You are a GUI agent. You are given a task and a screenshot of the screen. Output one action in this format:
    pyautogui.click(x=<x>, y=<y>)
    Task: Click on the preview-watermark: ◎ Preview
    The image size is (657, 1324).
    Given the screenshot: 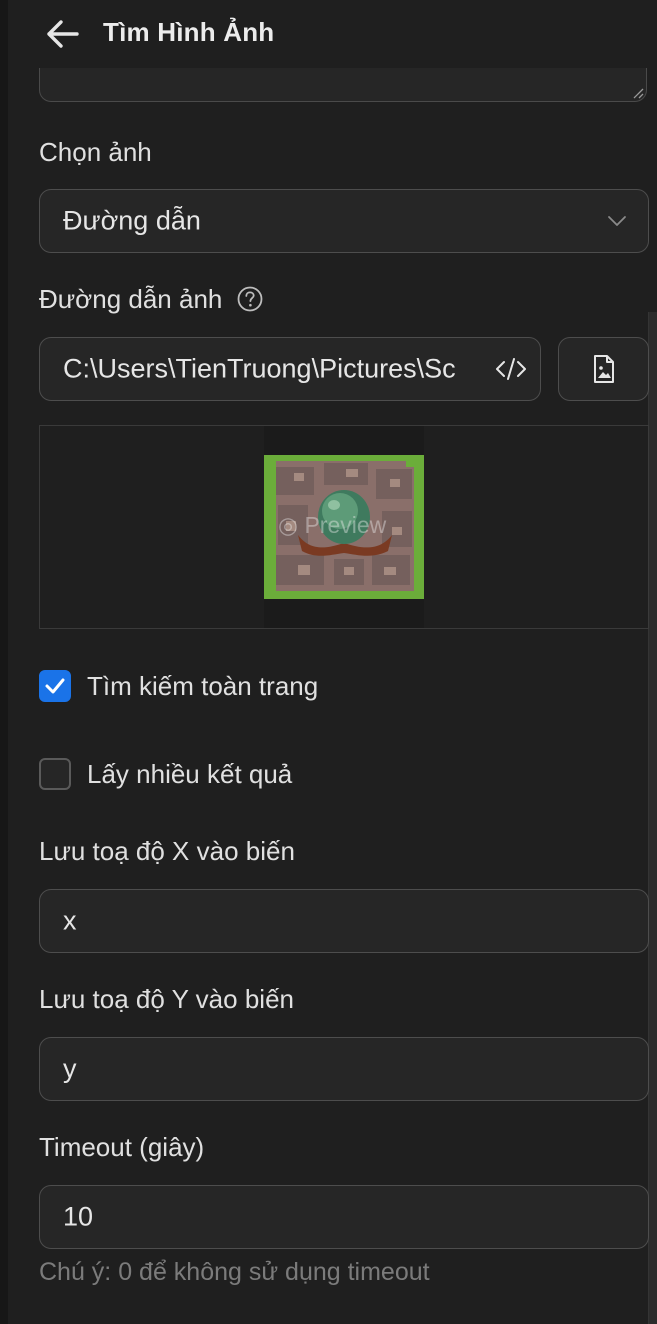 What is the action you would take?
    pyautogui.click(x=332, y=525)
    